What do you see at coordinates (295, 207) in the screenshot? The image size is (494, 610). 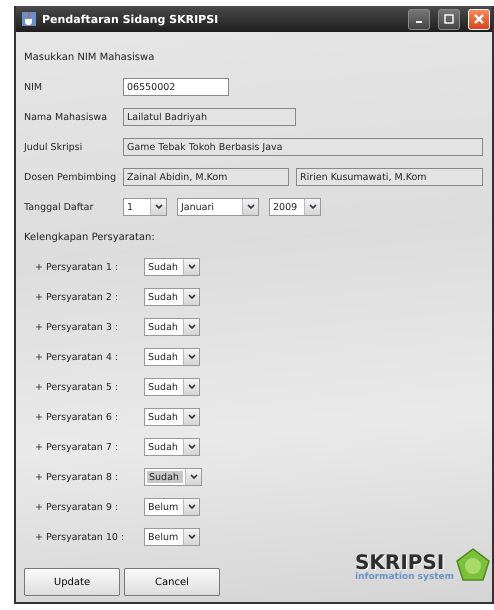 I see `dropdown: 2009` at bounding box center [295, 207].